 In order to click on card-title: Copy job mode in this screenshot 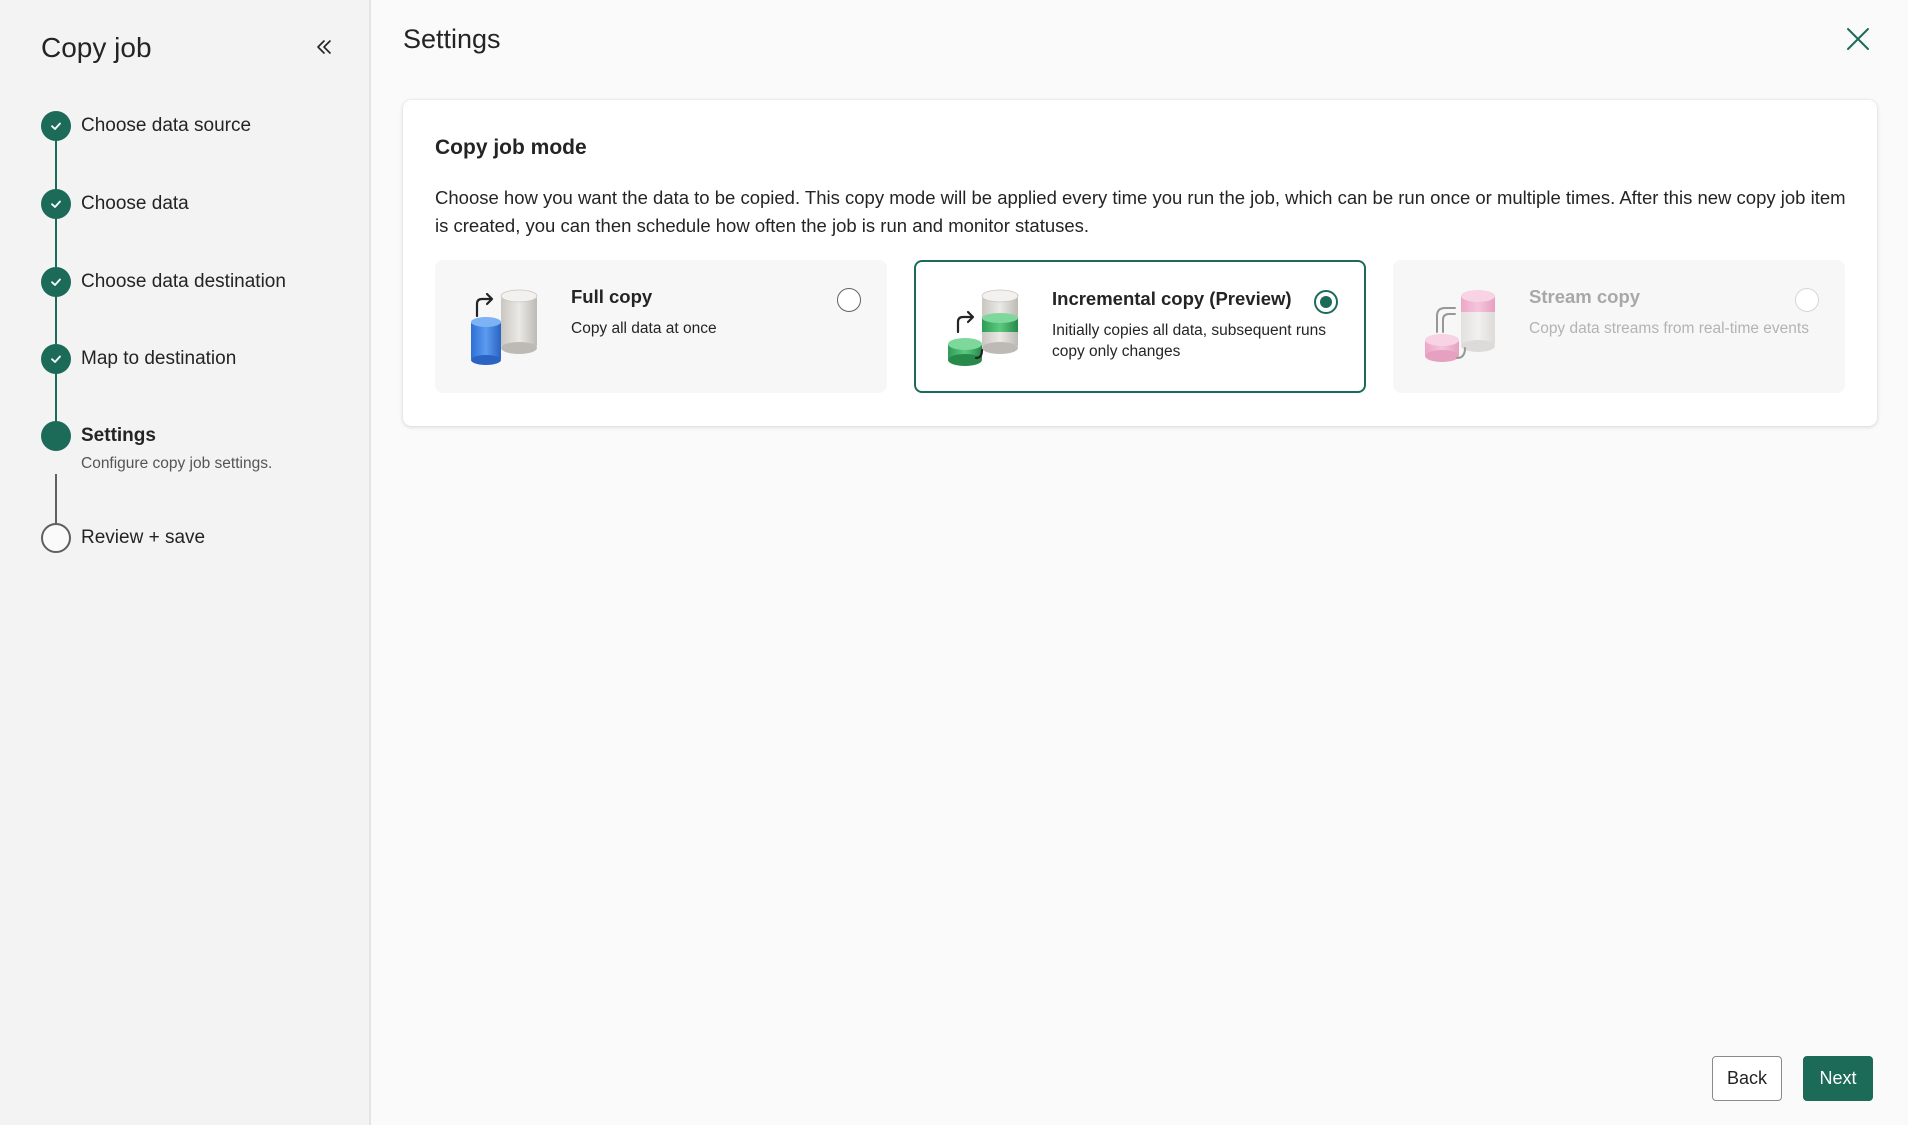, I will do `click(511, 147)`.